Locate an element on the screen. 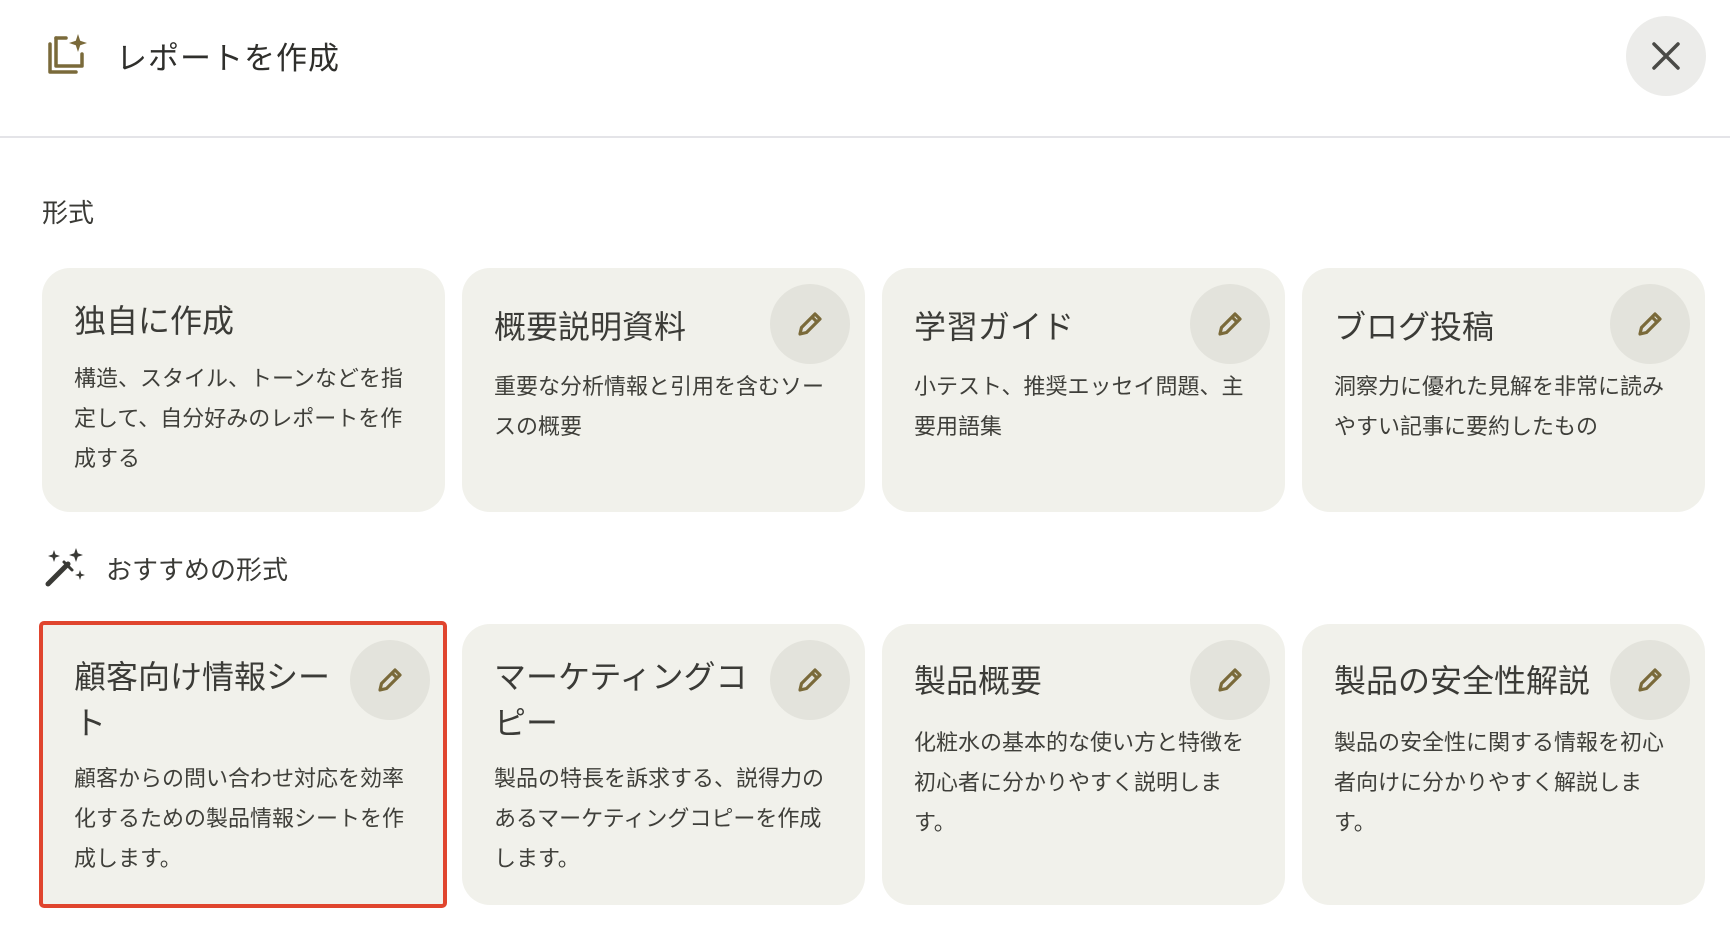 Image resolution: width=1730 pixels, height=940 pixels. recommended-section-label: おすすめの形式 is located at coordinates (197, 571).